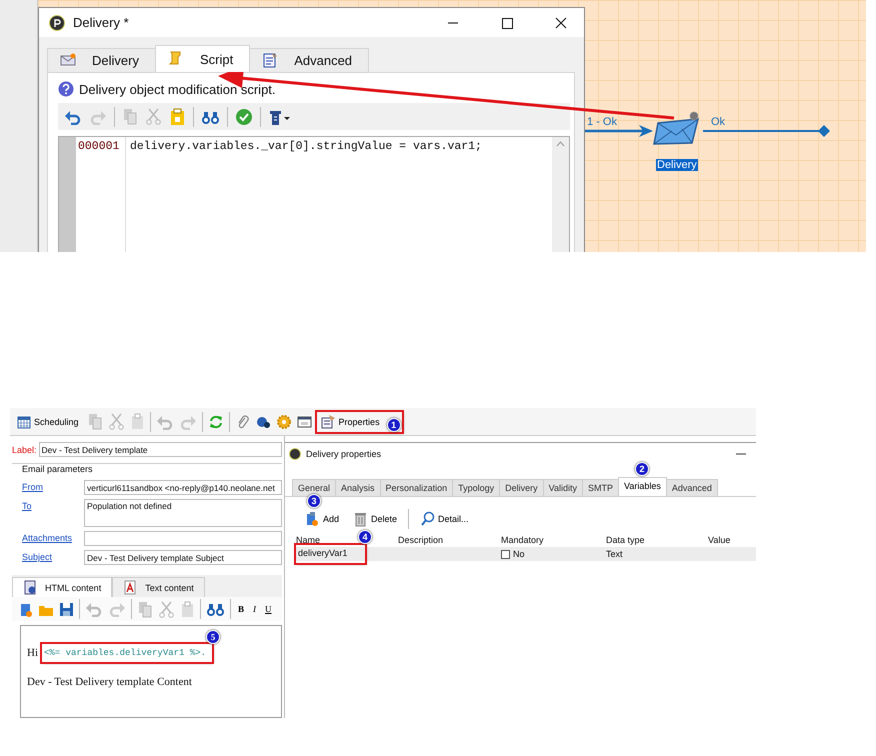 This screenshot has height=756, width=876. Describe the element at coordinates (677, 129) in the screenshot. I see `envelope-icon` at that location.